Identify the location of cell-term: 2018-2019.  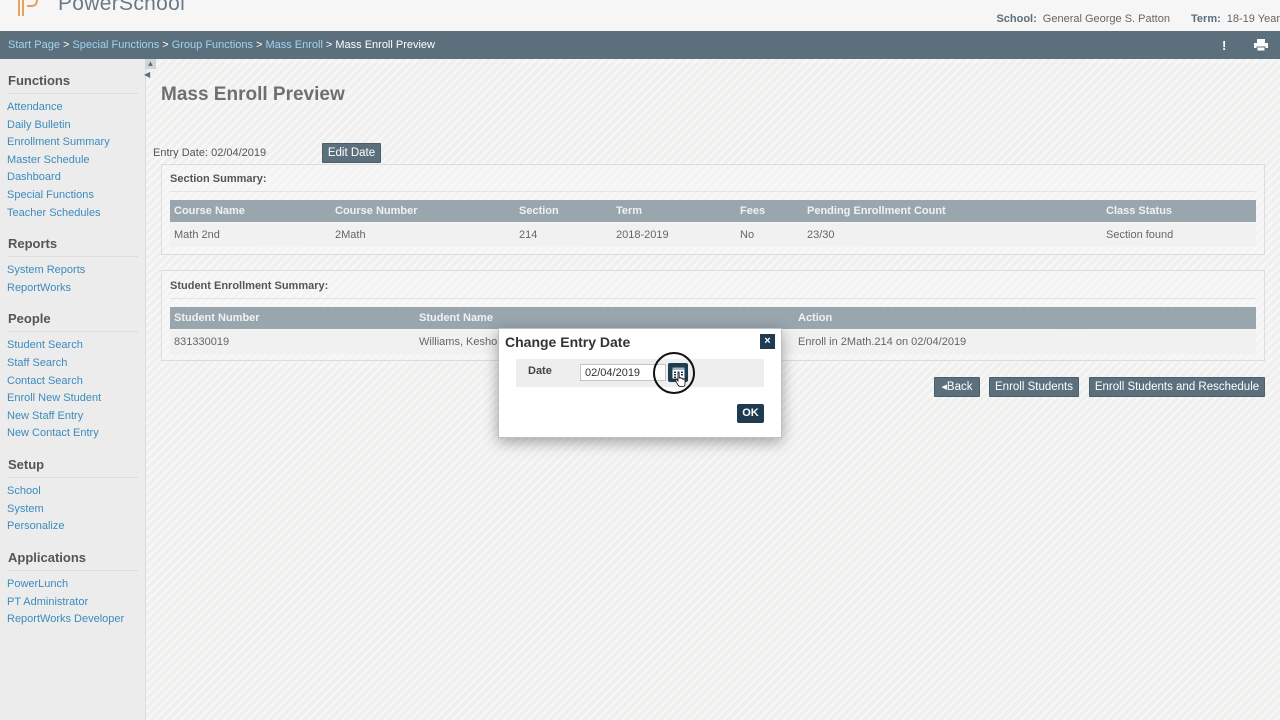
(642, 235).